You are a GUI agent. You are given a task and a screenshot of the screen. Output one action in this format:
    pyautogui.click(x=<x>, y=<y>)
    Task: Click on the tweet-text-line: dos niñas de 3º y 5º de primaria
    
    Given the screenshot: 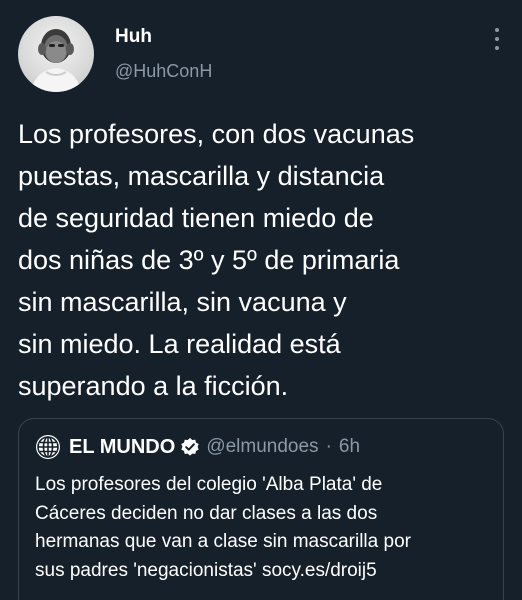 What is the action you would take?
    pyautogui.click(x=209, y=260)
    